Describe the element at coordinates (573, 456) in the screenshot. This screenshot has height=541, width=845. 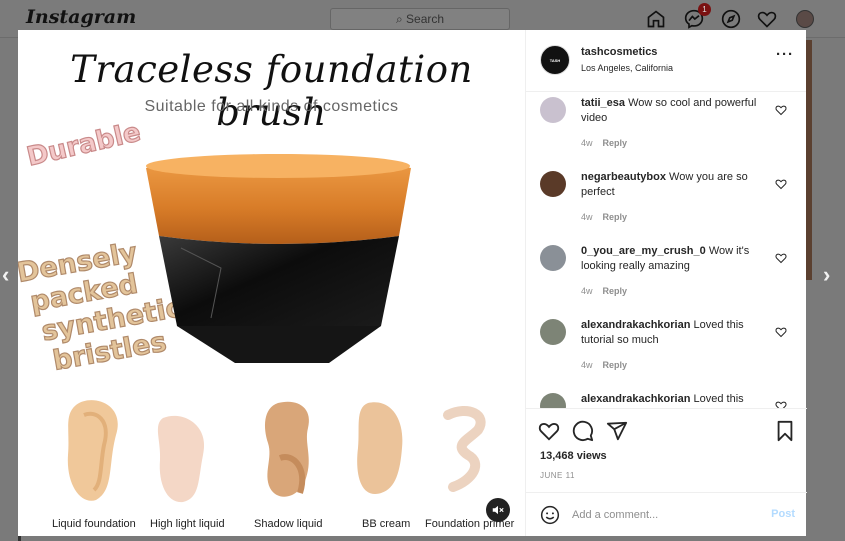
I see `view-count: 13,468 views` at that location.